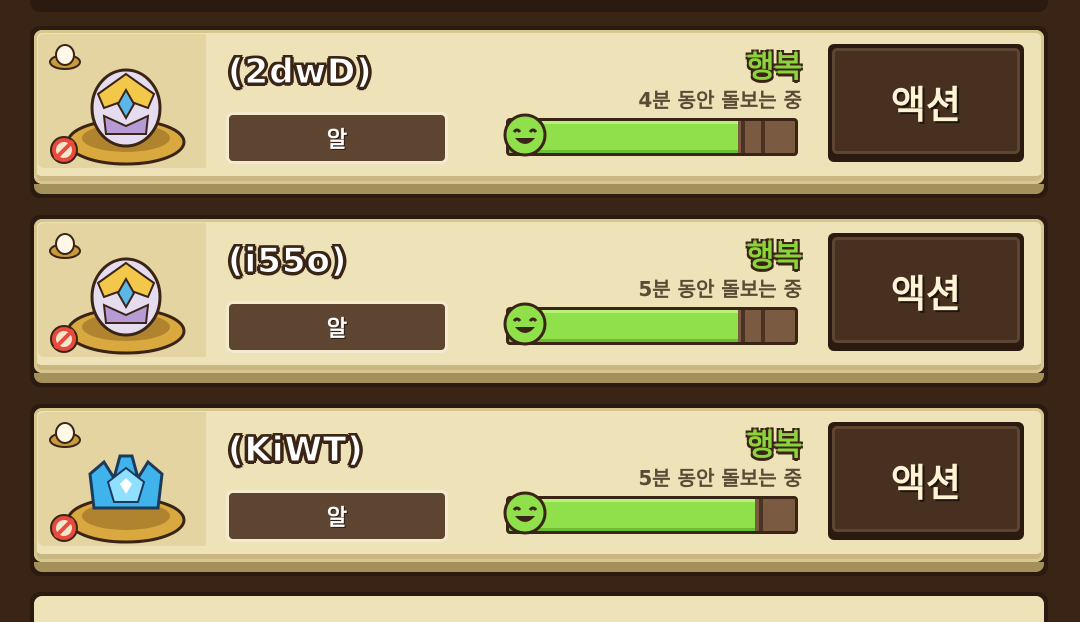  What do you see at coordinates (720, 100) in the screenshot?
I see `care-status-text: 4분 동안 돌보는 중` at bounding box center [720, 100].